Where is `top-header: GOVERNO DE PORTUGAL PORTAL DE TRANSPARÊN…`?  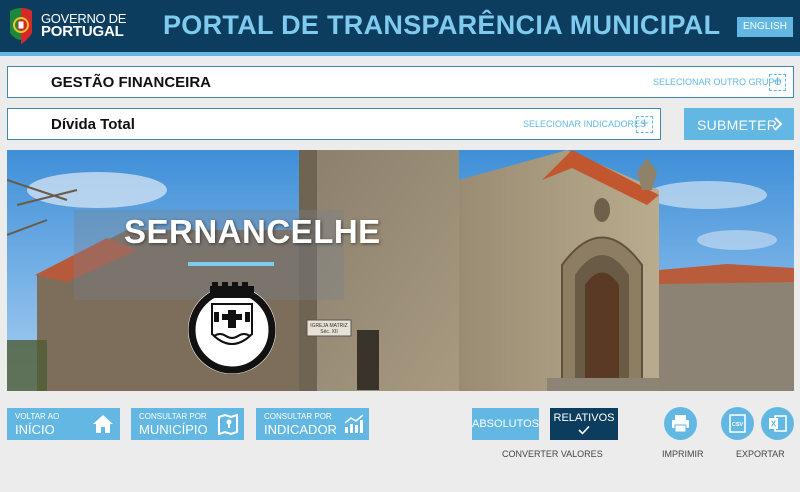 top-header: GOVERNO DE PORTUGAL PORTAL DE TRANSPARÊN… is located at coordinates (400, 26).